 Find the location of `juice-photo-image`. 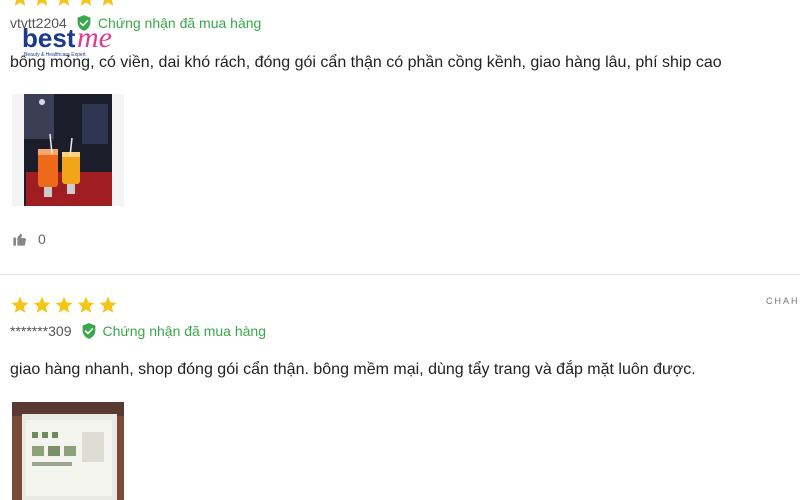

juice-photo-image is located at coordinates (68, 150).